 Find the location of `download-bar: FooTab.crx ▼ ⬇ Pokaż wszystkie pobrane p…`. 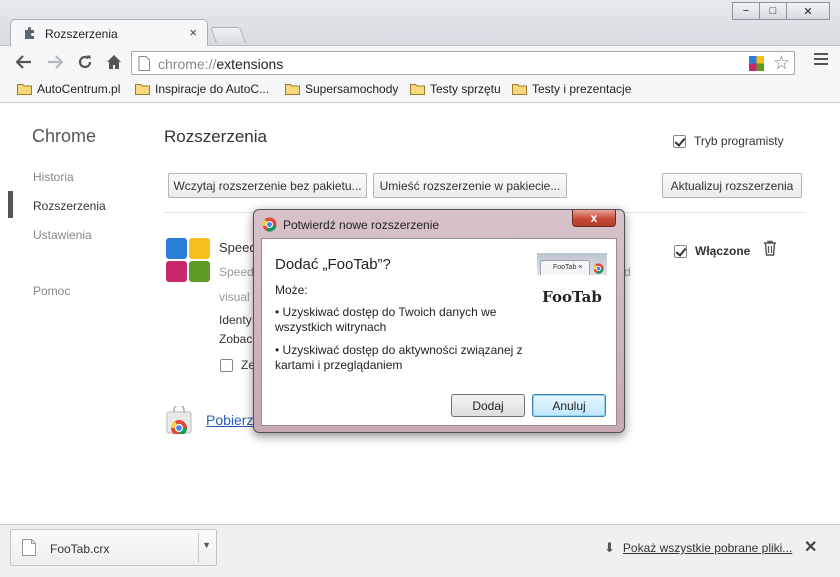

download-bar: FooTab.crx ▼ ⬇ Pokaż wszystkie pobrane p… is located at coordinates (420, 550).